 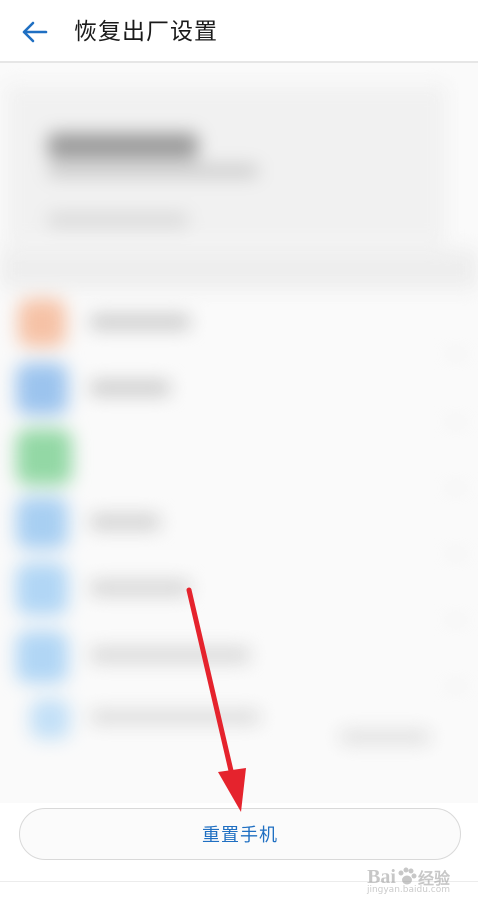 I want to click on blurred-heading, so click(x=123, y=146).